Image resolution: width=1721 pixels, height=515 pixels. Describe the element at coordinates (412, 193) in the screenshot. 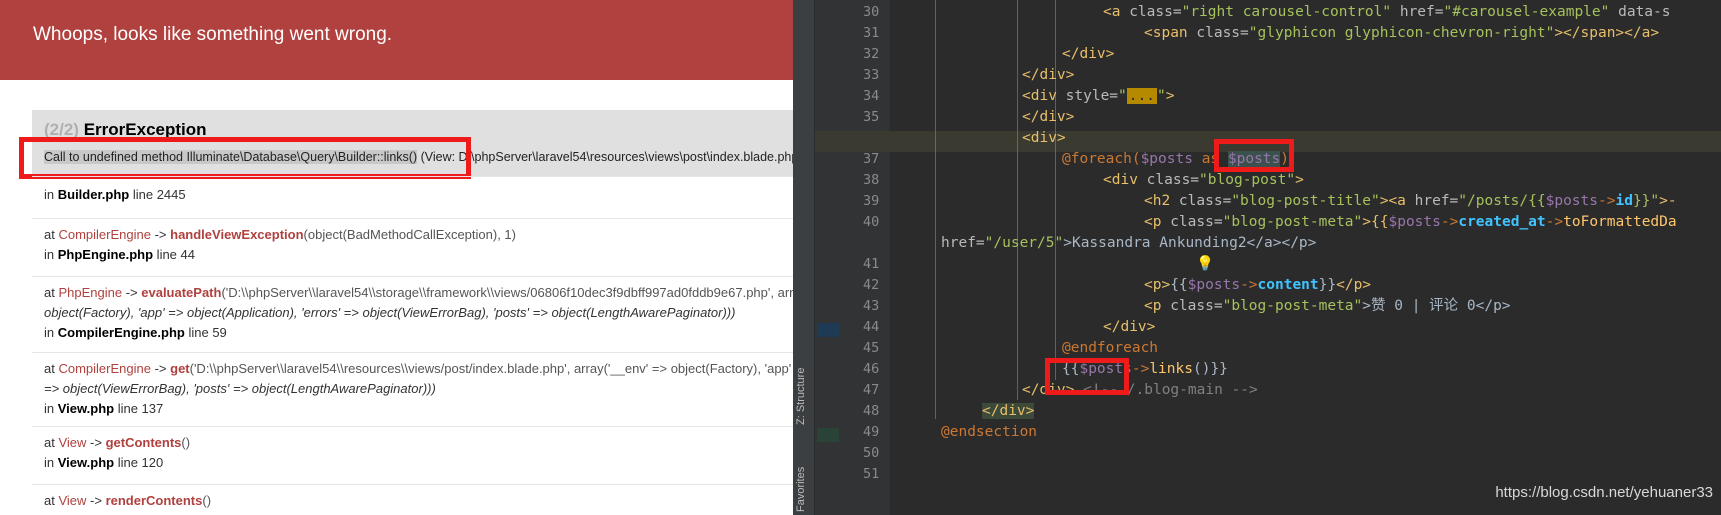

I see `stack-frame: in Builder.php line 2445` at that location.